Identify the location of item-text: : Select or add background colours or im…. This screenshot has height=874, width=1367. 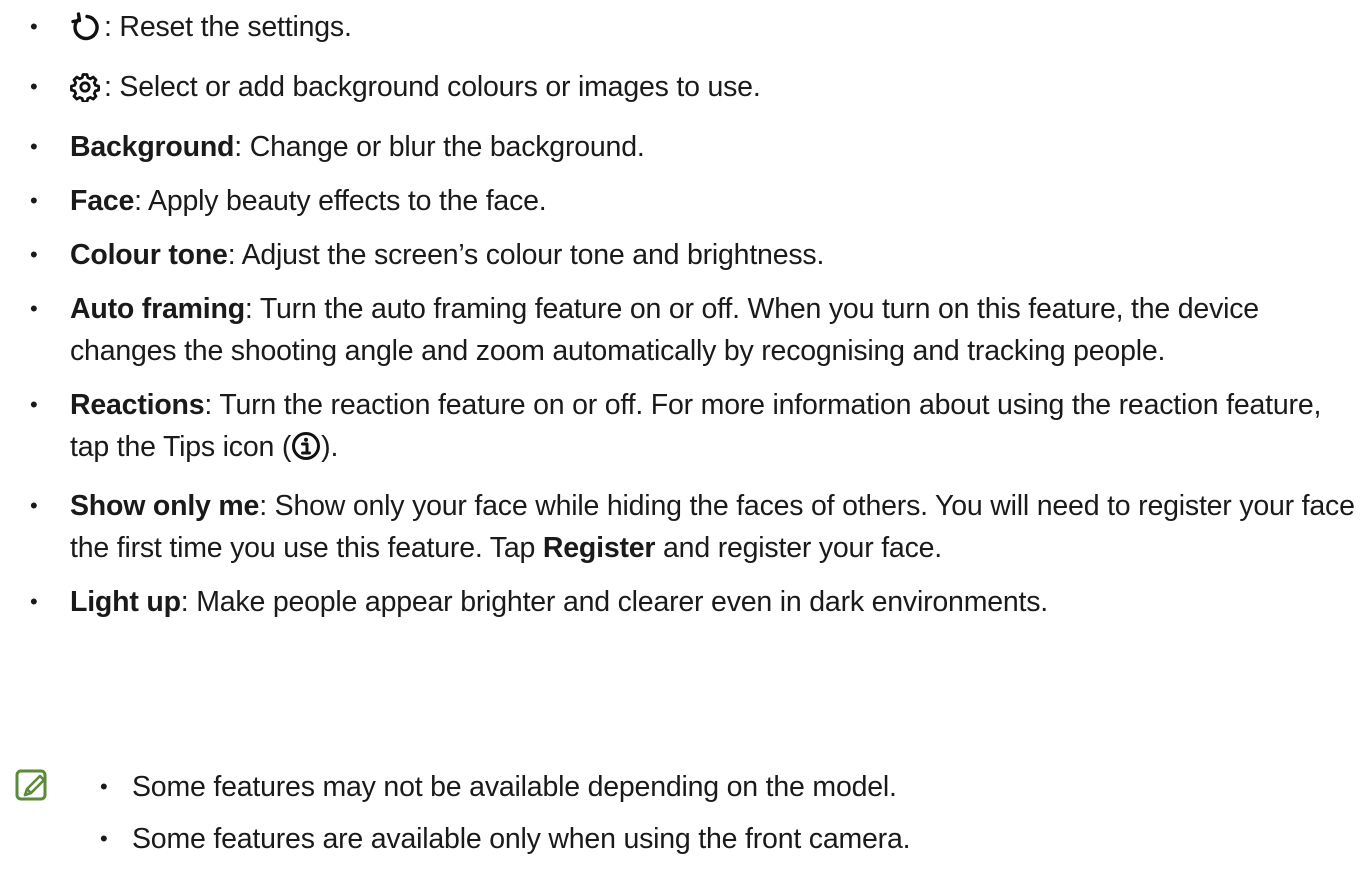
(432, 87).